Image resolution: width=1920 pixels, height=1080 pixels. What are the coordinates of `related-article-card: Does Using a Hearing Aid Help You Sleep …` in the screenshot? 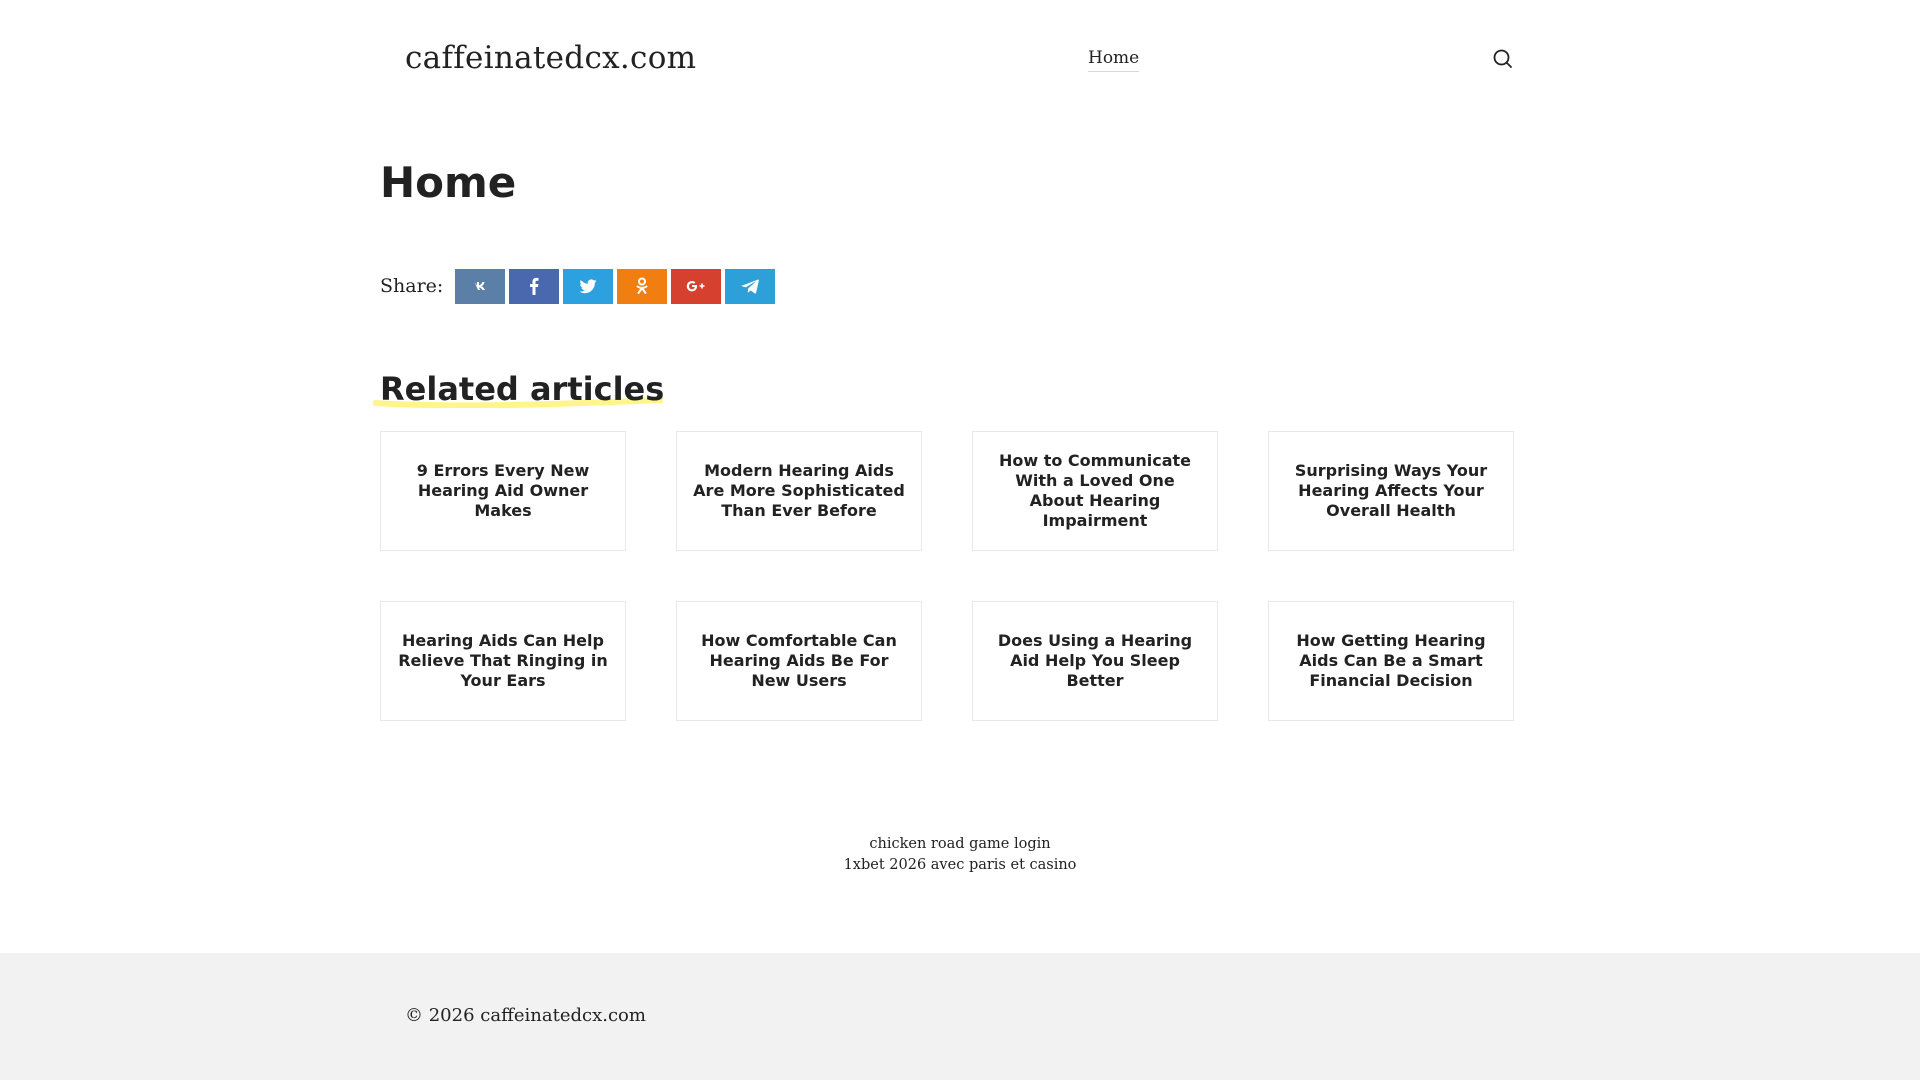 It's located at (1095, 661).